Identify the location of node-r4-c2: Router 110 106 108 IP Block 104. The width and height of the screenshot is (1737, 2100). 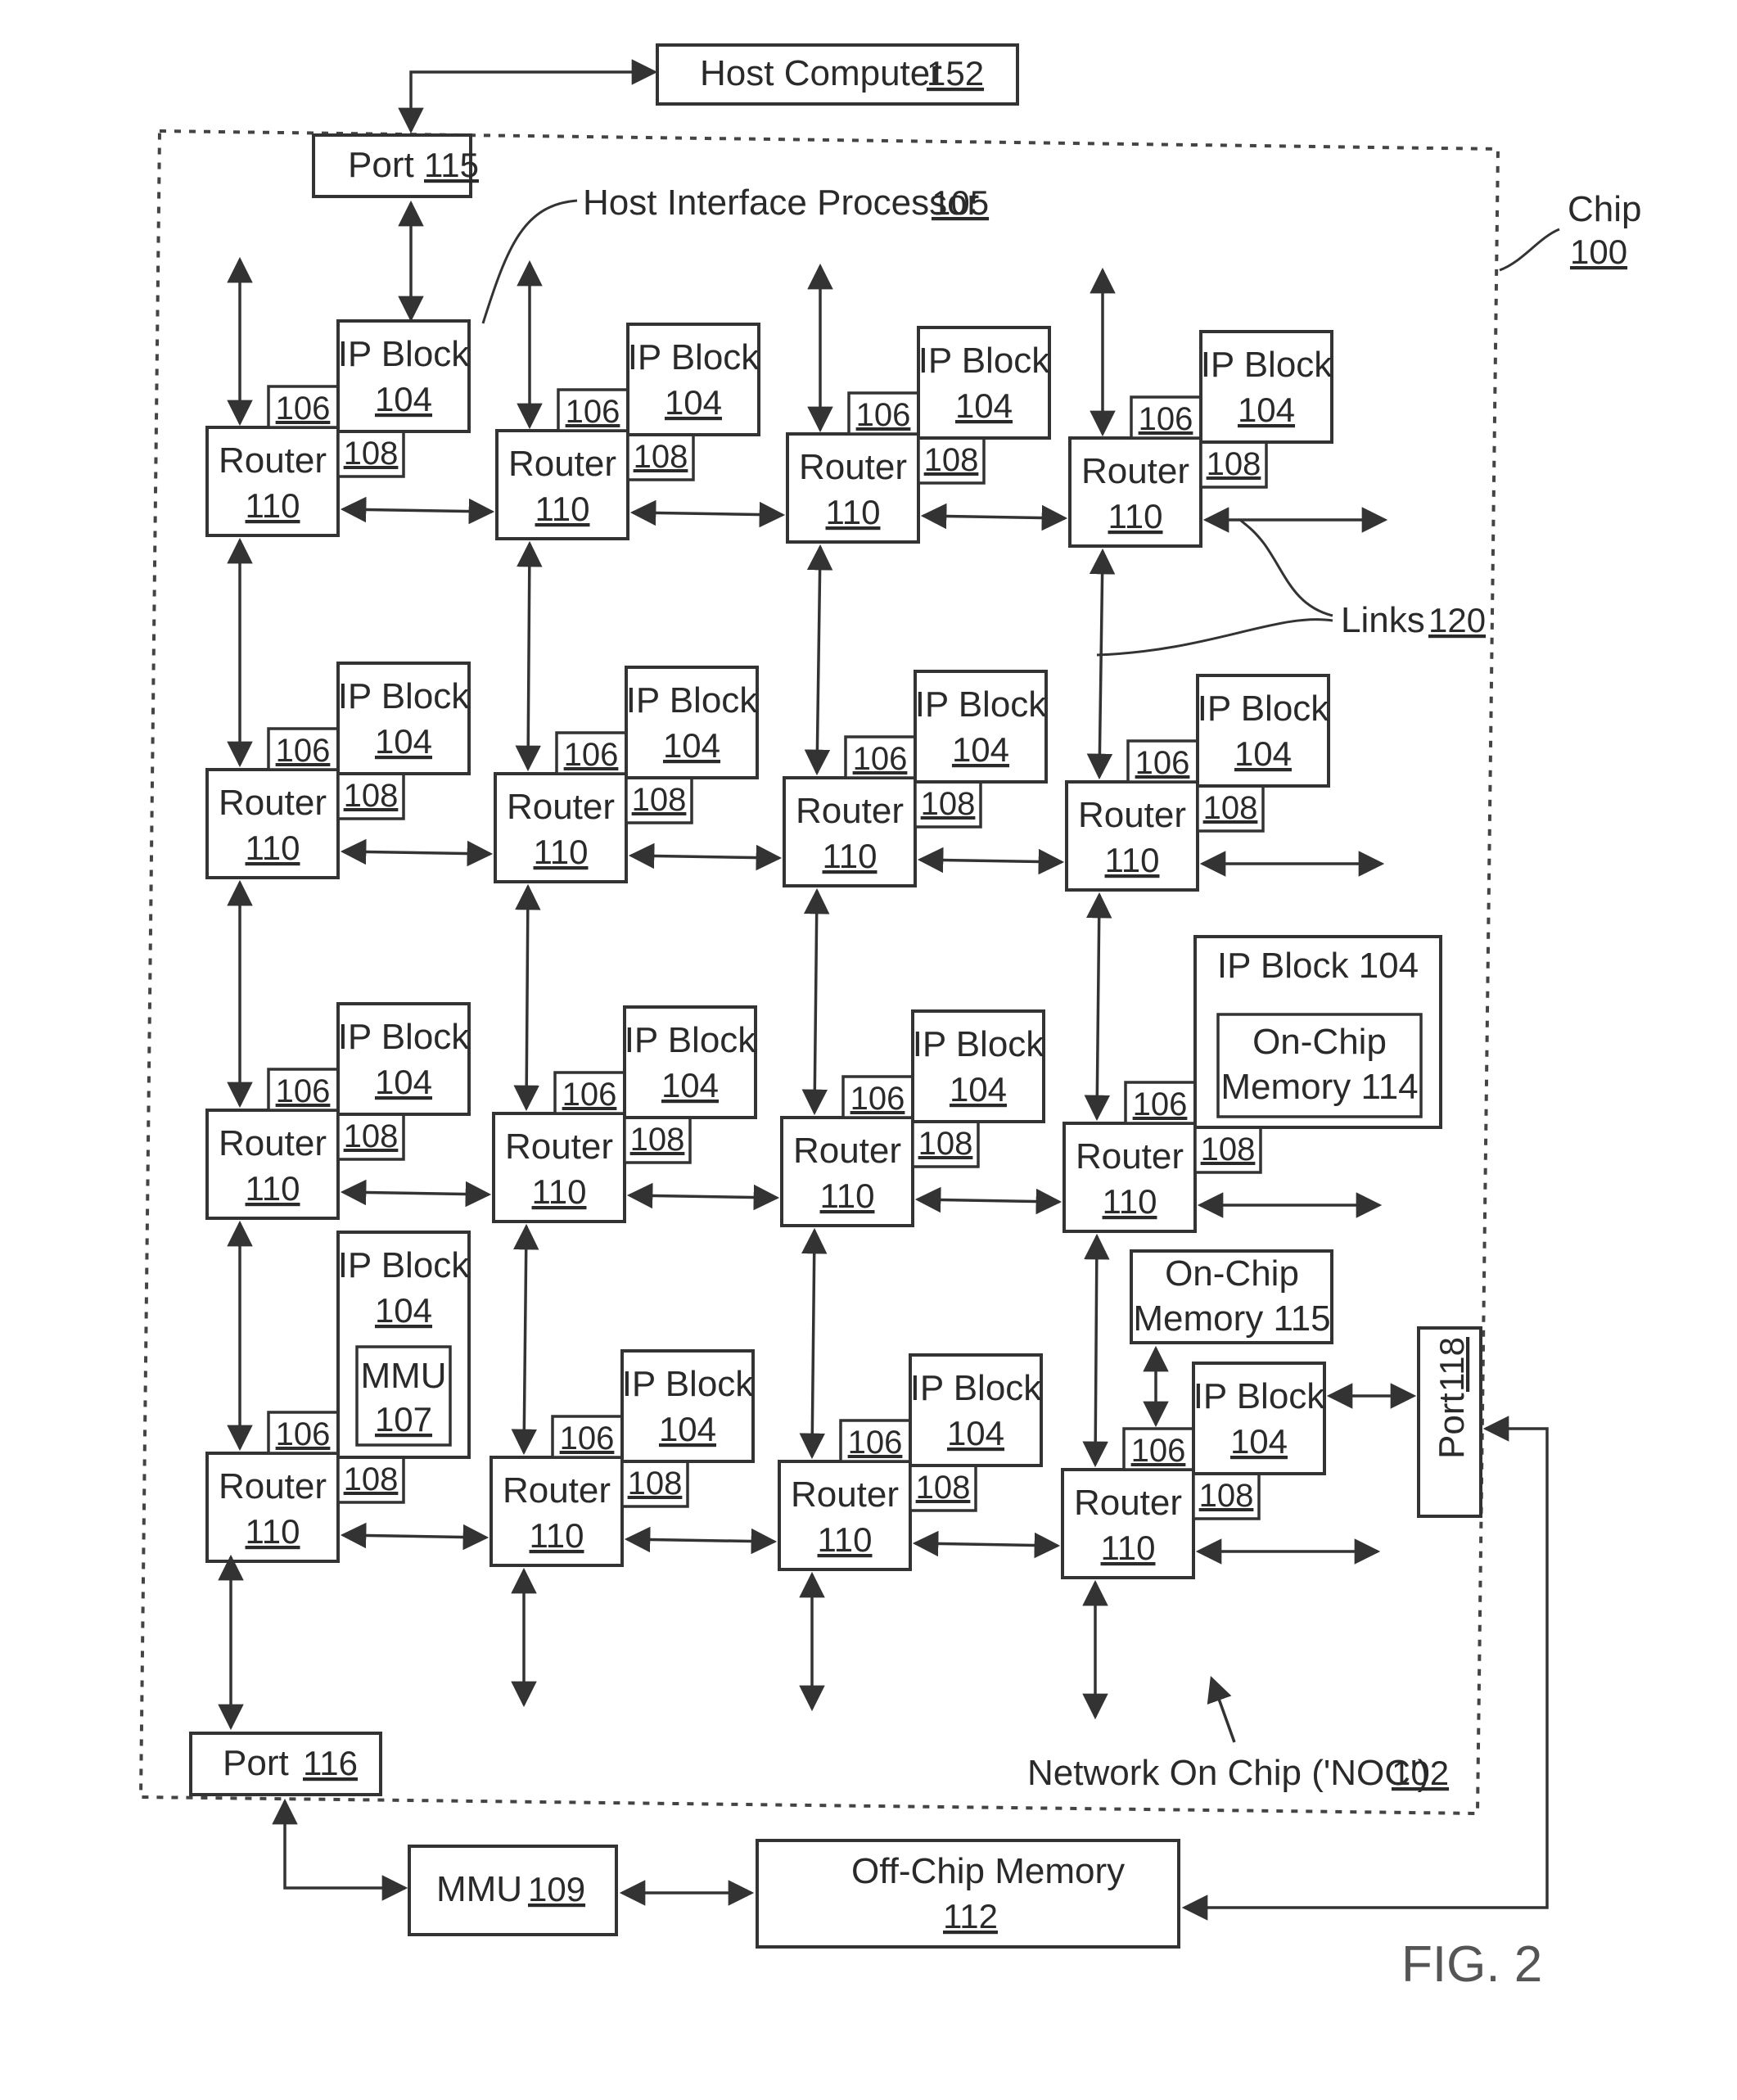
(622, 1458).